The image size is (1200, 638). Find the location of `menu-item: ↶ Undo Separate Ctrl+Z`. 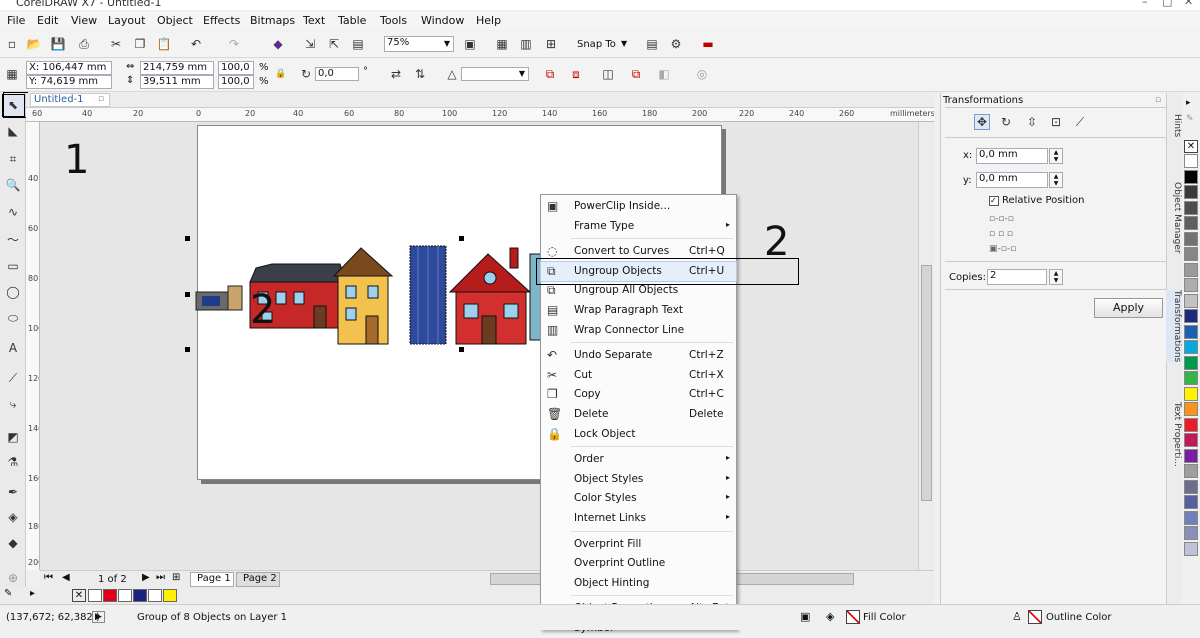

menu-item: ↶ Undo Separate Ctrl+Z is located at coordinates (638, 355).